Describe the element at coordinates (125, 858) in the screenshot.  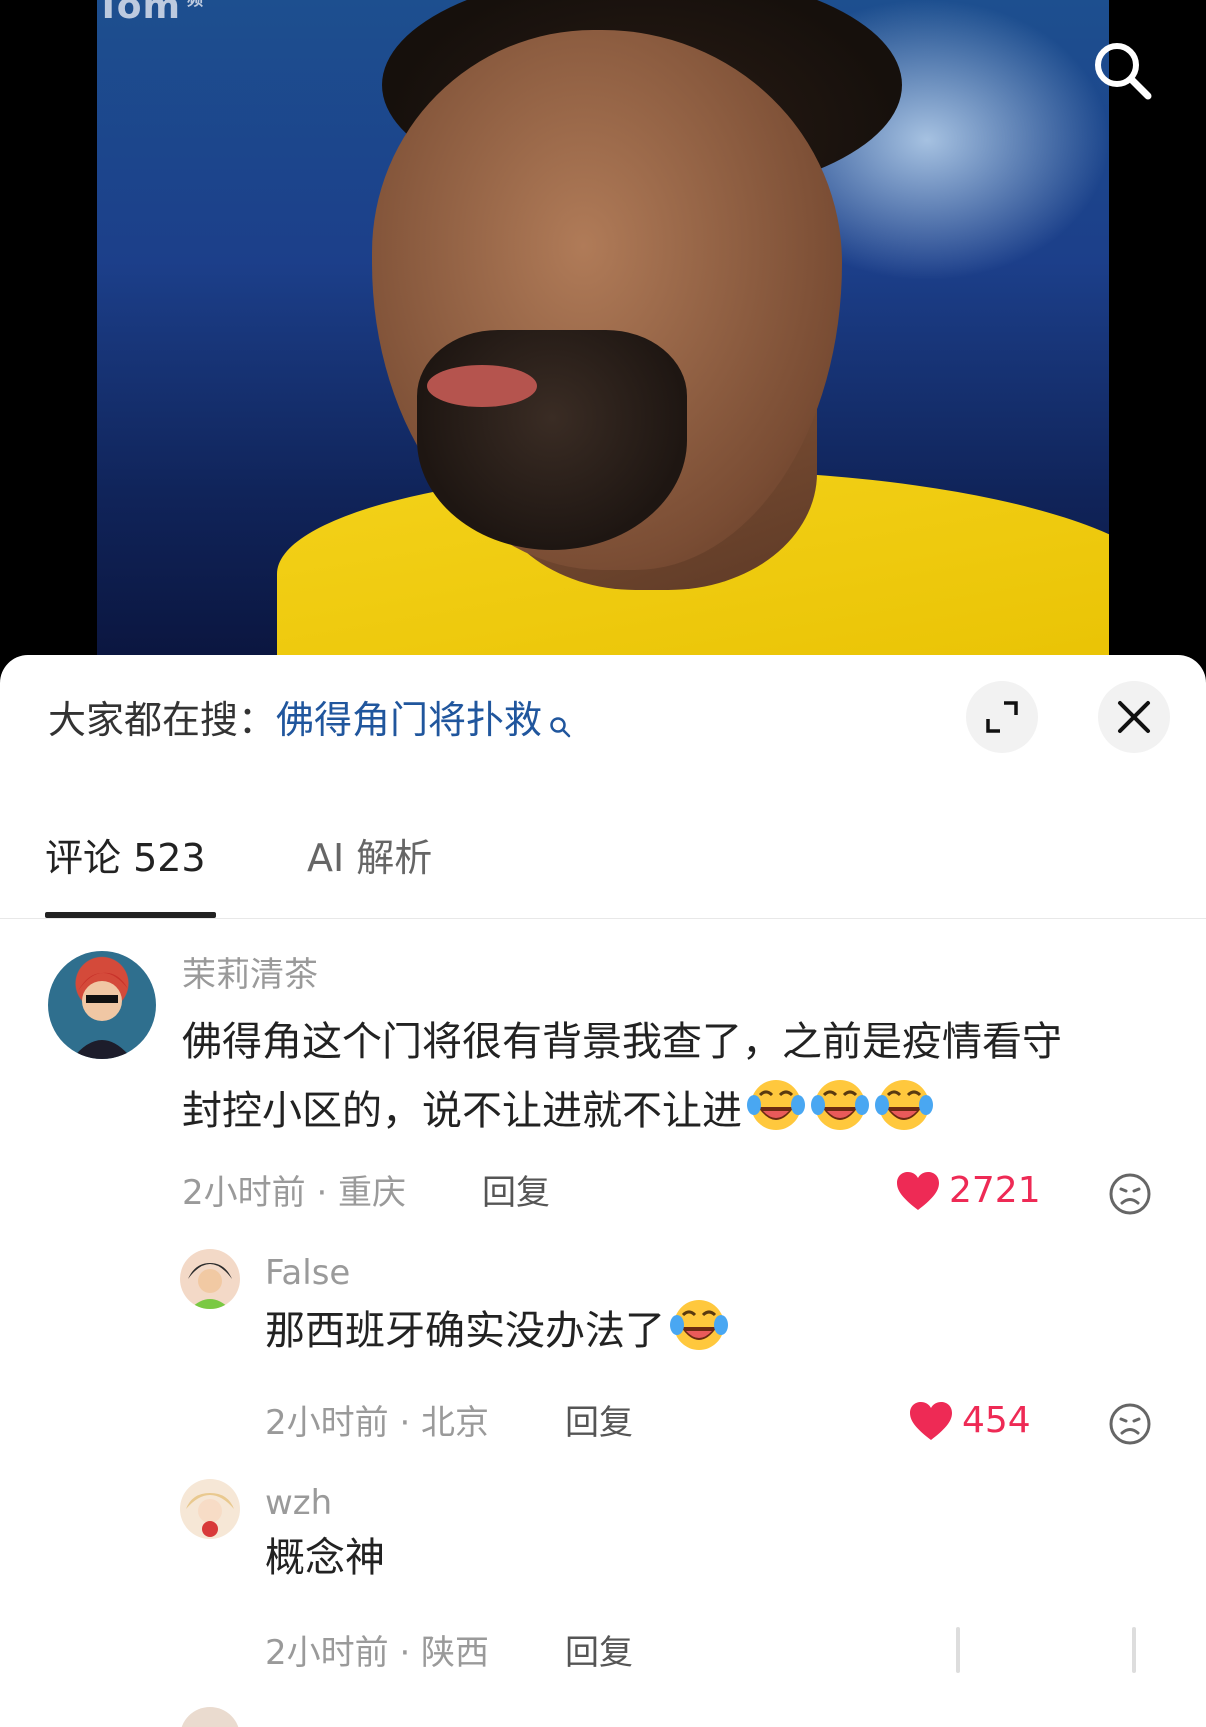
I see `tab-comments: 评论 523` at that location.